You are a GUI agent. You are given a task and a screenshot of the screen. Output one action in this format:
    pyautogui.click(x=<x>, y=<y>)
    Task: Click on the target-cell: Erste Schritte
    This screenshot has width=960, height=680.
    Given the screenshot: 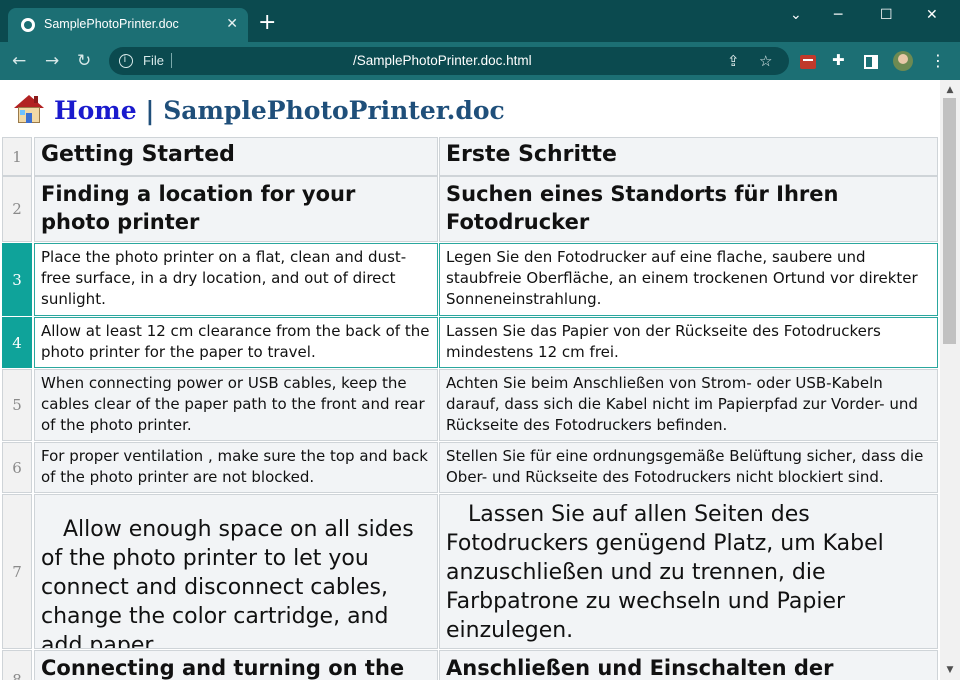 What is the action you would take?
    pyautogui.click(x=688, y=156)
    